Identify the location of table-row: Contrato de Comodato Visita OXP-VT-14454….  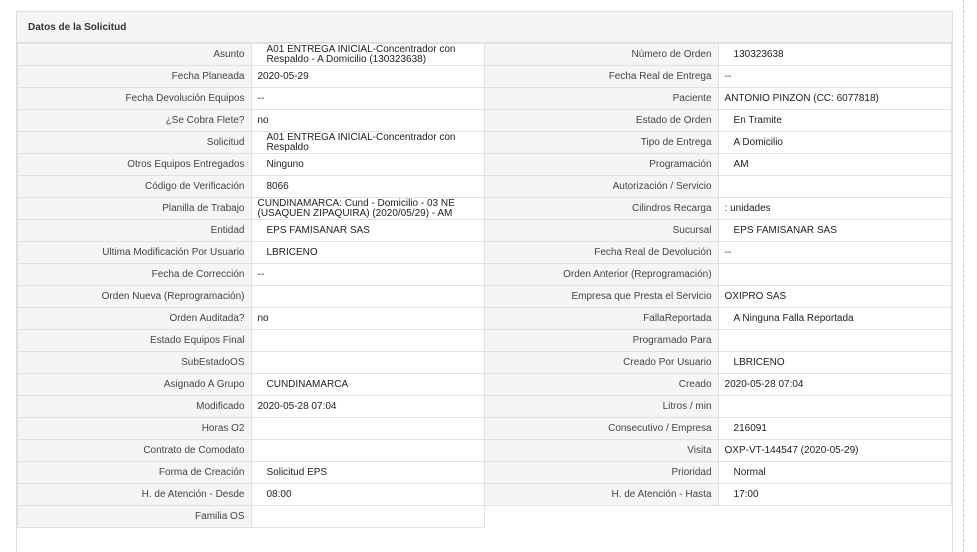
(485, 450).